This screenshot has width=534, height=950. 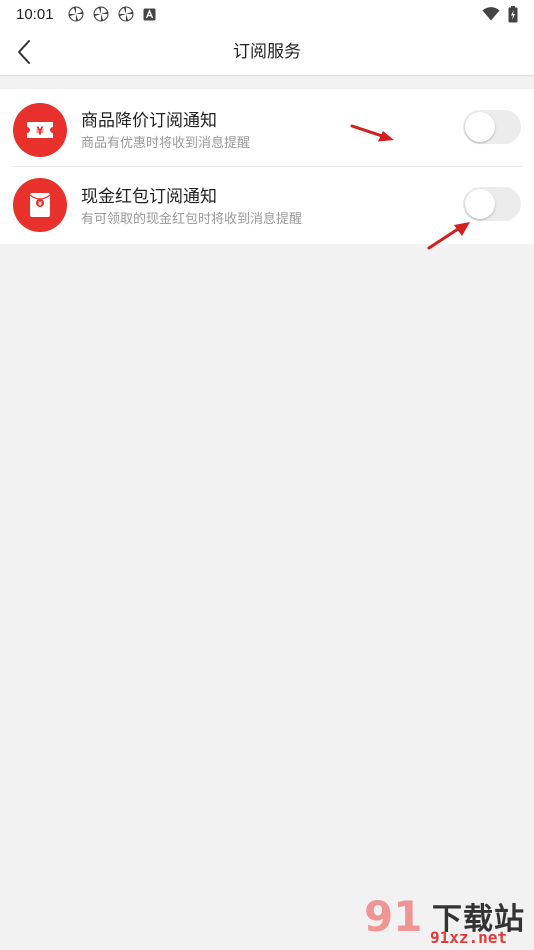 I want to click on setting-title: 现金红包订阅通知, so click(x=149, y=197).